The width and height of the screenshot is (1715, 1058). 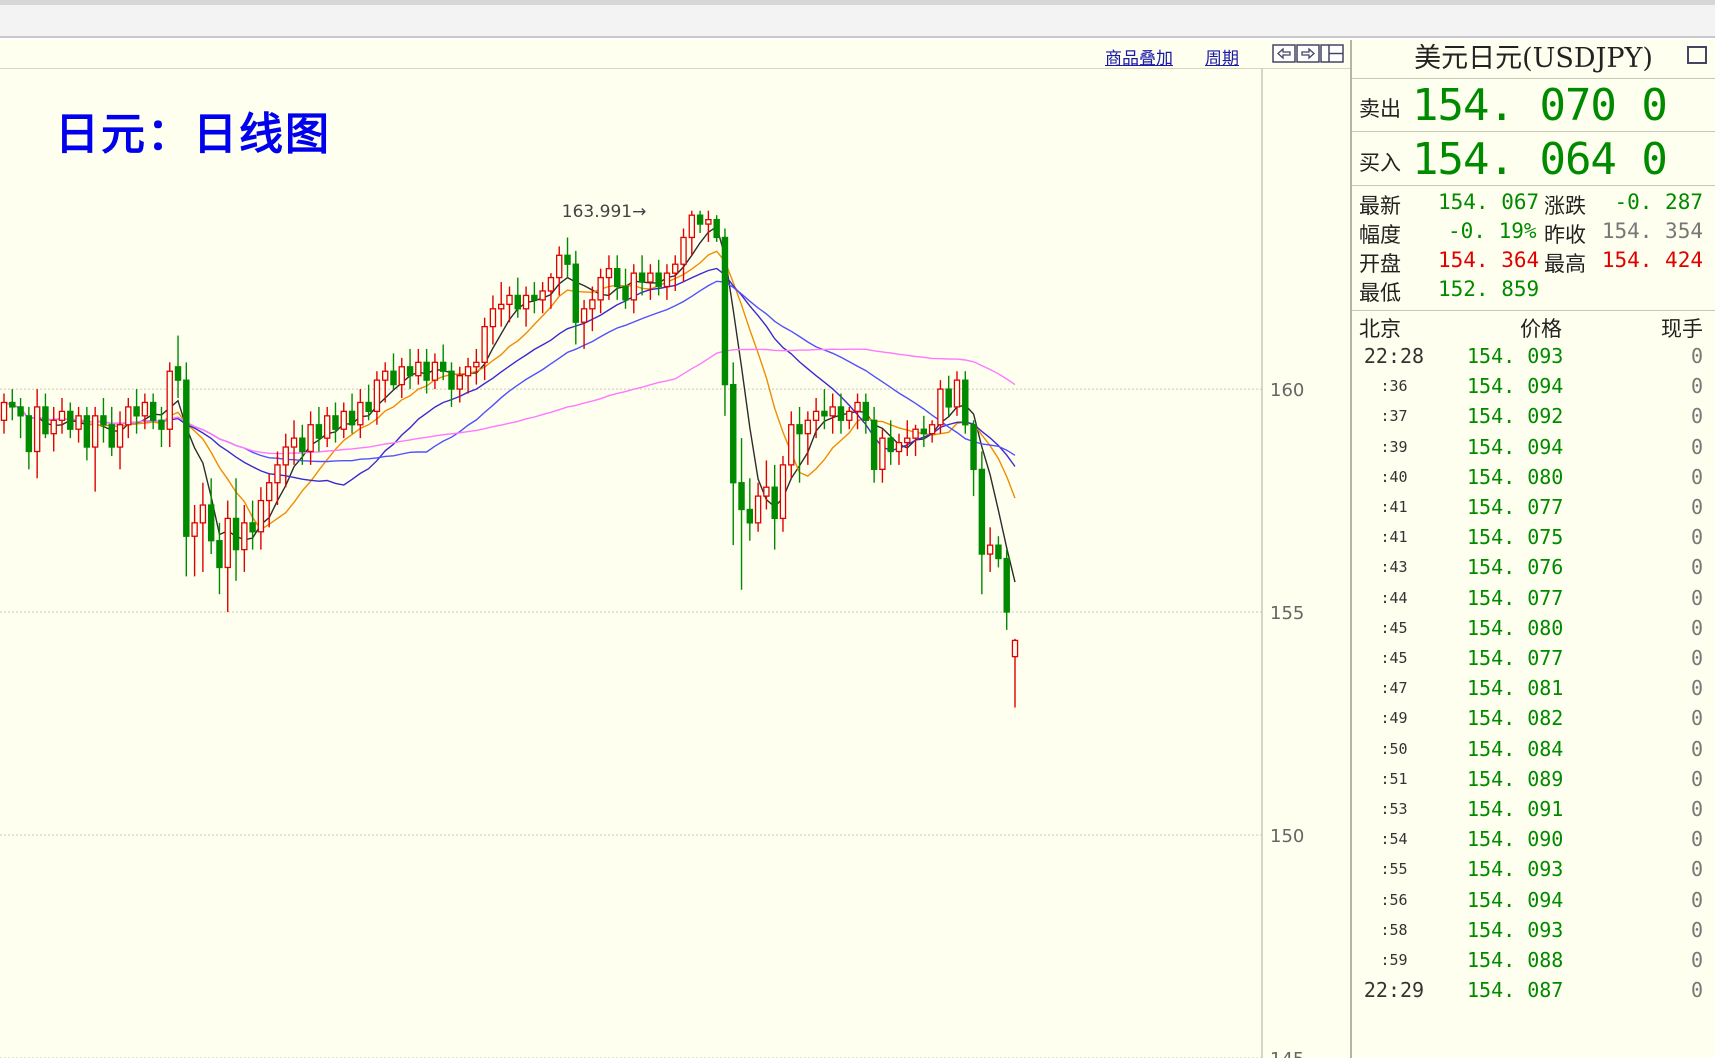 I want to click on tick-row: 22:28 154. 093 0, so click(x=1533, y=356).